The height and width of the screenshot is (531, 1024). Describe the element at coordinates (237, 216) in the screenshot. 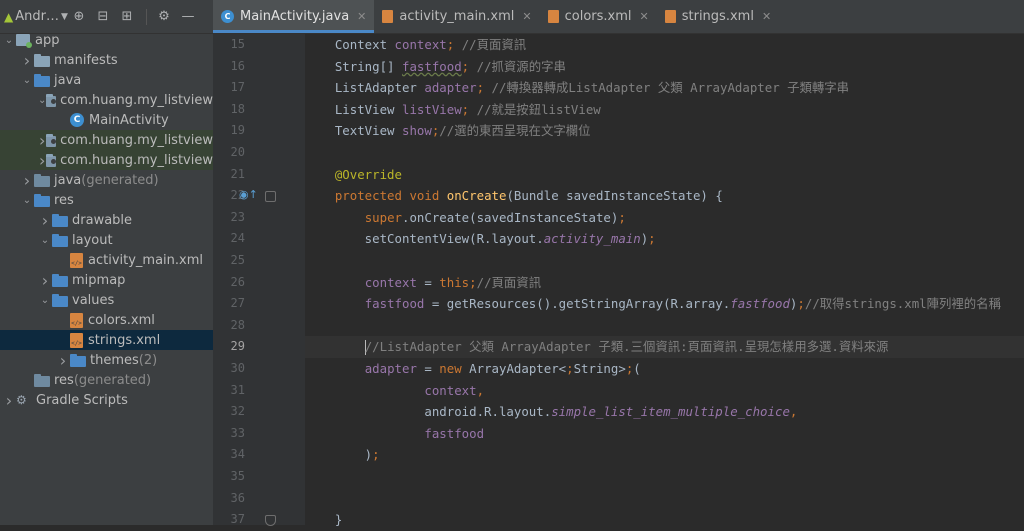

I see `line-number: 23` at that location.